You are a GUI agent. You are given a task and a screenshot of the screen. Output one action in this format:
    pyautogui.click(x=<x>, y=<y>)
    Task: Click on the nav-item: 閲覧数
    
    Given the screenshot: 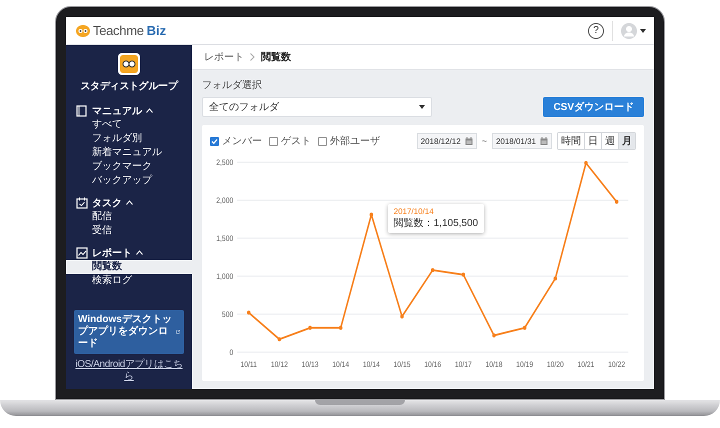 What is the action you would take?
    pyautogui.click(x=129, y=267)
    